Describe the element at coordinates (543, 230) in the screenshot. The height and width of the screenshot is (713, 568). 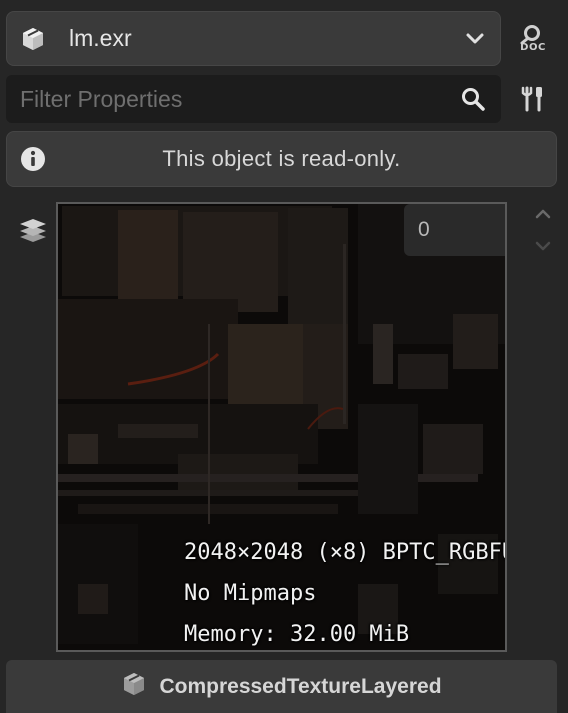
I see `layer-spinner` at that location.